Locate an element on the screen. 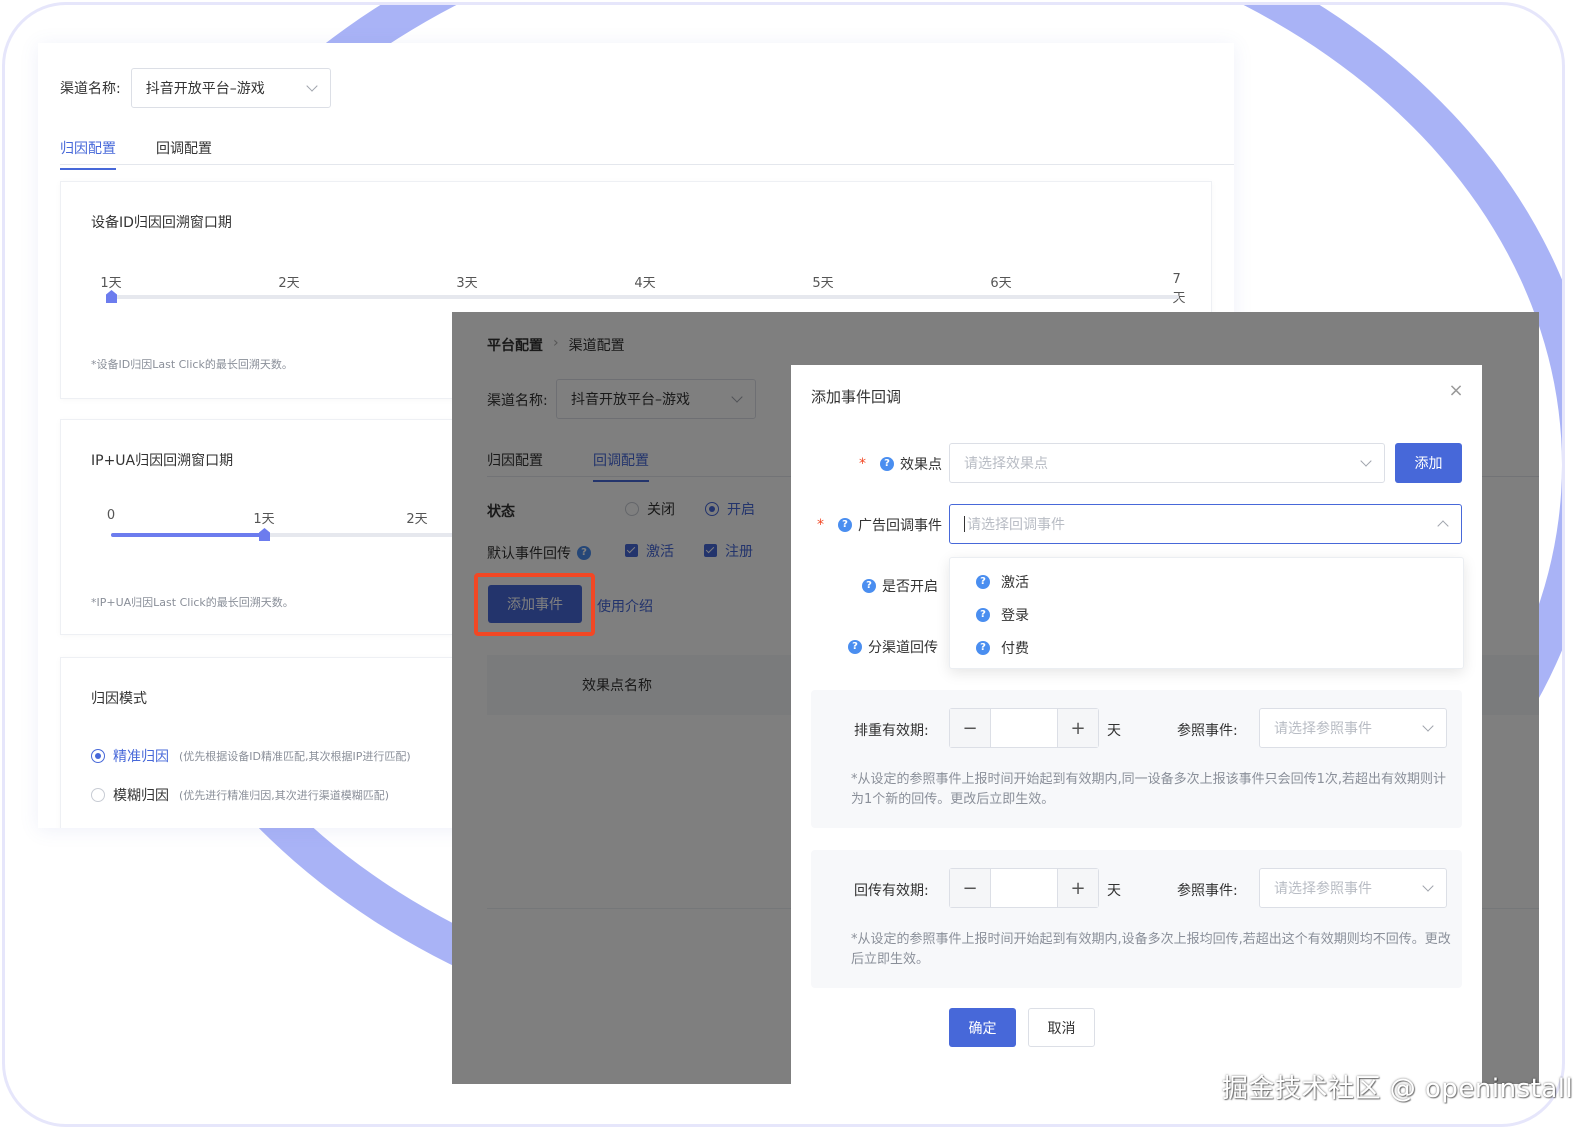 Image resolution: width=1589 pixels, height=1145 pixels. tick-label: 7天 is located at coordinates (1179, 289).